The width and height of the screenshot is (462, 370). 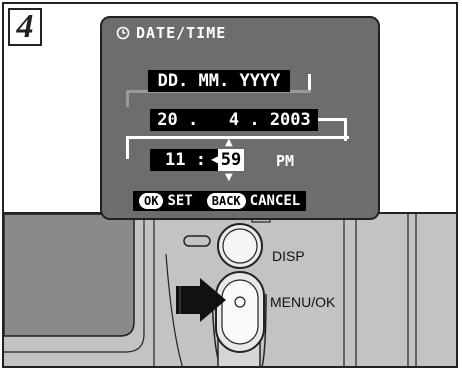 What do you see at coordinates (229, 177) in the screenshot?
I see `down-arrow-icon: ▼` at bounding box center [229, 177].